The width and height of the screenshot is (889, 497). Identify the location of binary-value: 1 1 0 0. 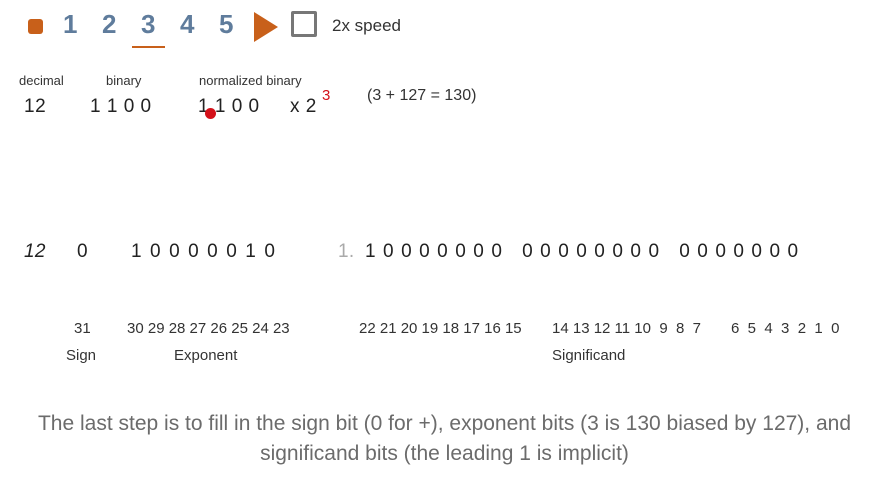
(121, 106).